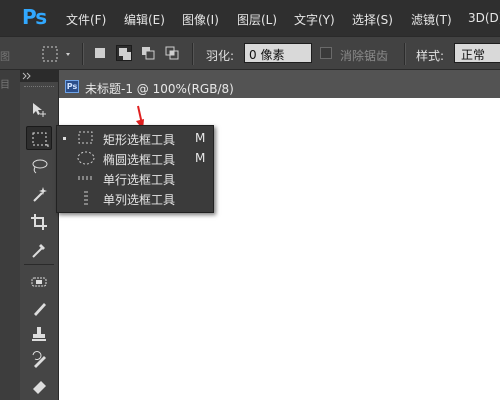 This screenshot has width=500, height=400. I want to click on clone-stamp-icon, so click(39, 334).